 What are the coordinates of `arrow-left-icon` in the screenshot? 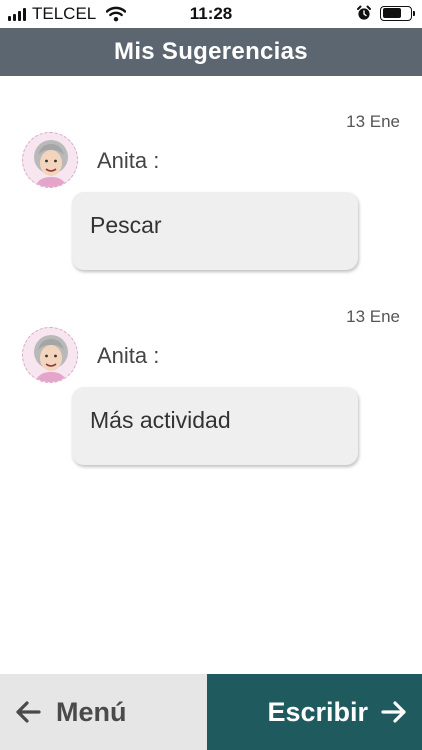 It's located at (28, 712).